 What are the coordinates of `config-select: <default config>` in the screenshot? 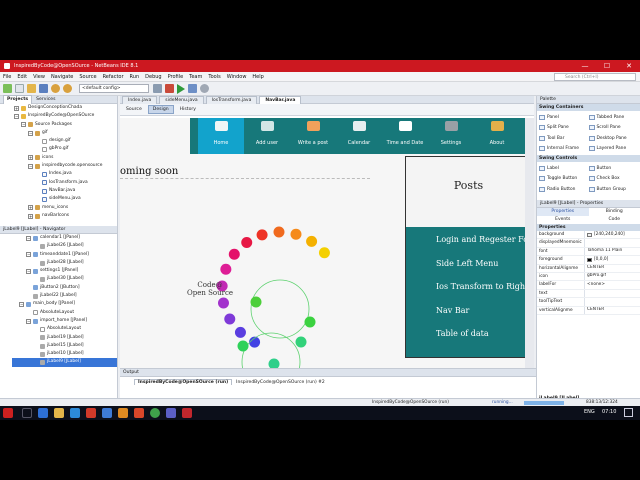 It's located at (114, 88).